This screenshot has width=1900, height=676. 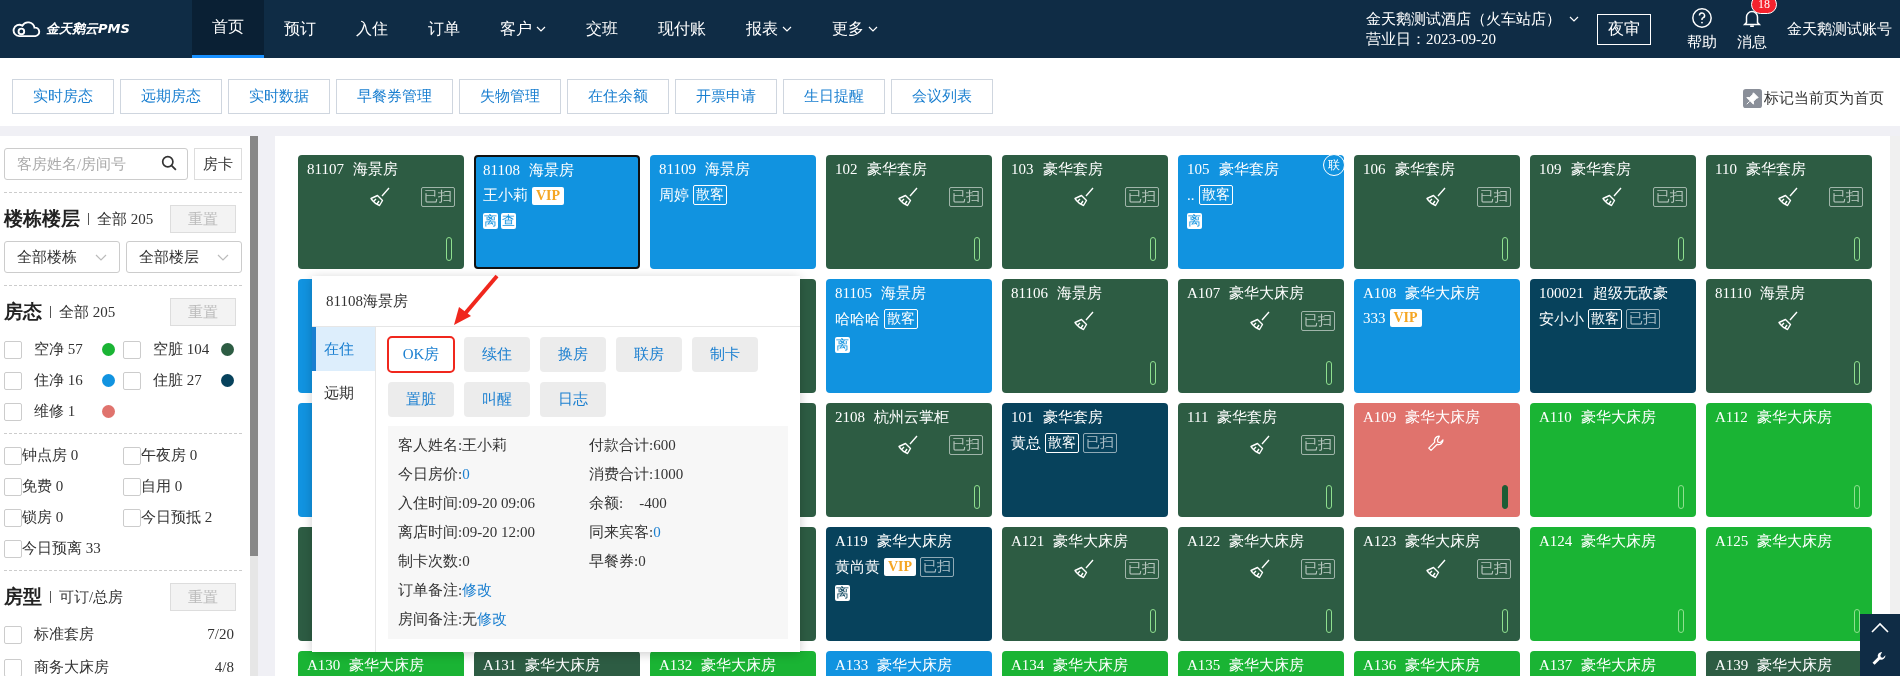 What do you see at coordinates (909, 460) in the screenshot?
I see `room-card: 2108 杭州云掌柜 已扫` at bounding box center [909, 460].